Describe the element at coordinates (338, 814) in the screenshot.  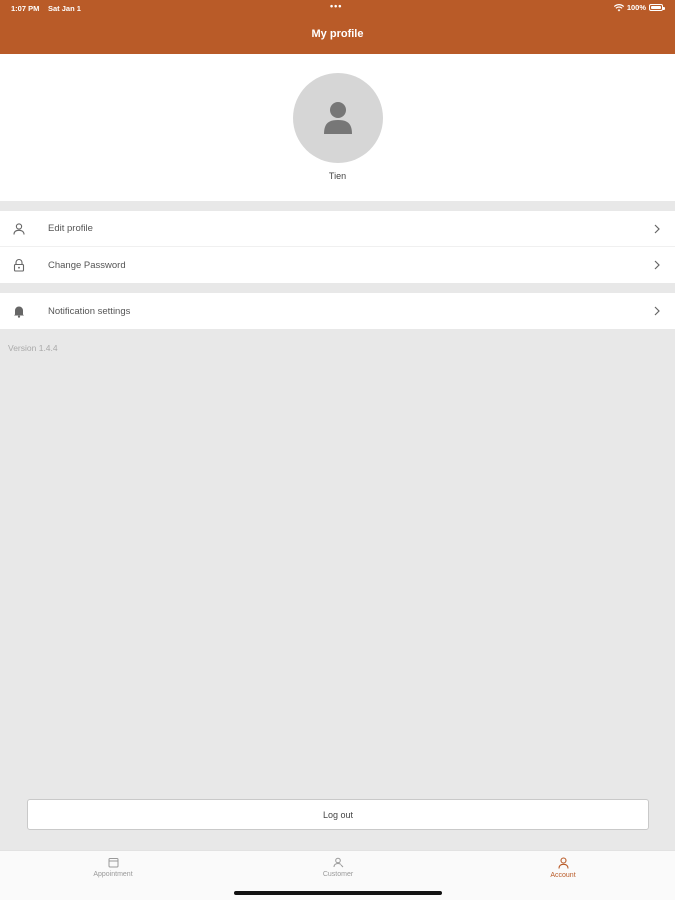
I see `logout-button: Log out` at that location.